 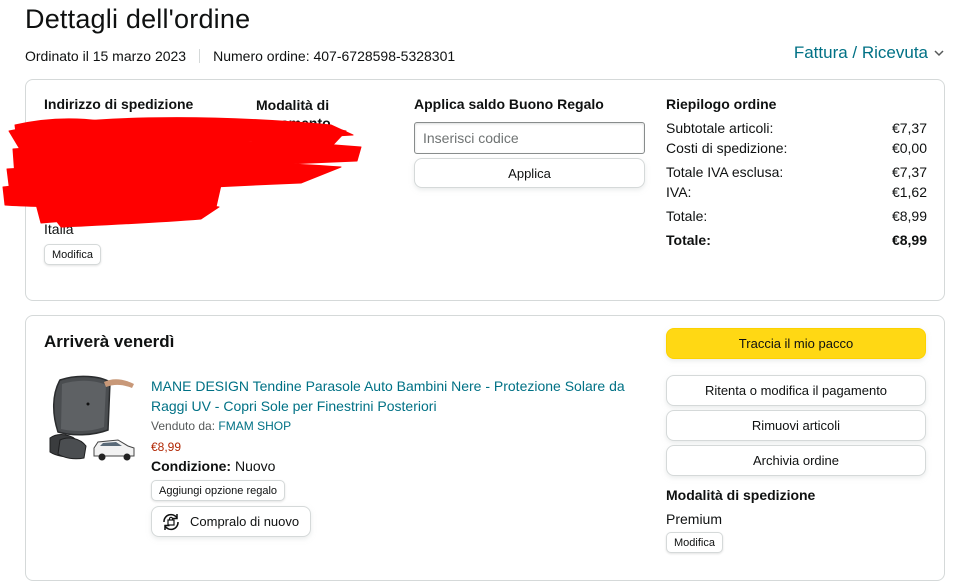 What do you see at coordinates (254, 426) in the screenshot?
I see `seller-link: FMAM SHOP` at bounding box center [254, 426].